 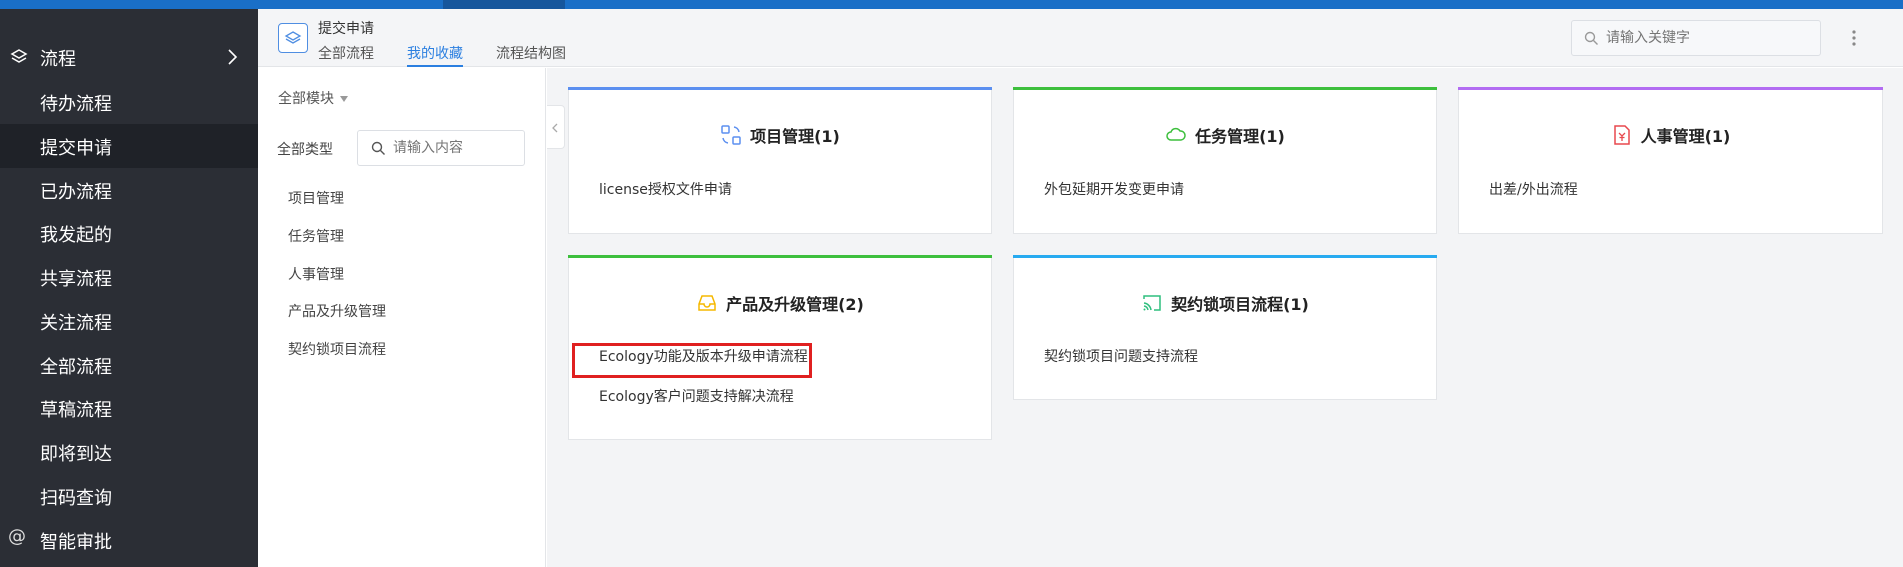 I want to click on layers-icon, so click(x=19, y=56).